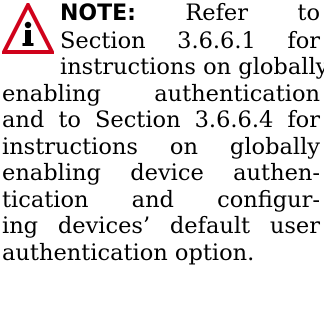 The image size is (324, 322). Describe the element at coordinates (161, 173) in the screenshot. I see `note-line-7: enabling device authen-` at that location.